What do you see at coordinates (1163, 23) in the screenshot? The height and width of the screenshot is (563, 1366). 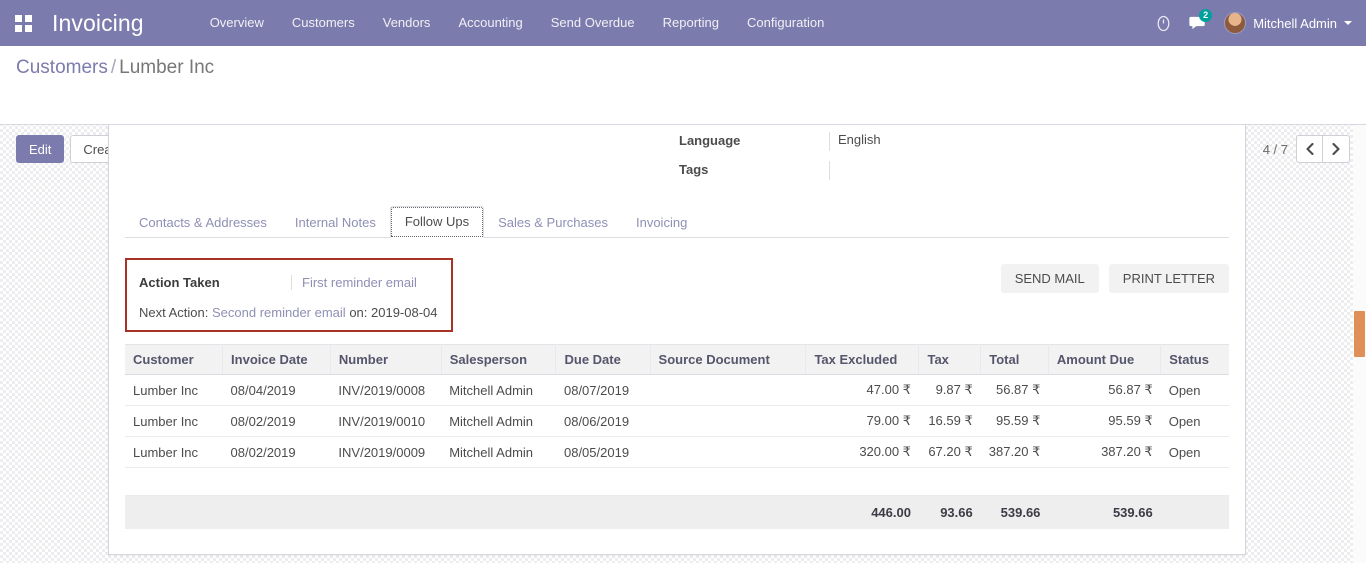 I see `clock-icon` at bounding box center [1163, 23].